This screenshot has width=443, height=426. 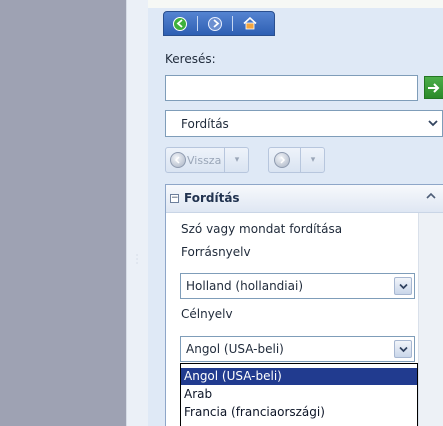 What do you see at coordinates (431, 196) in the screenshot?
I see `scroll-up-icon` at bounding box center [431, 196].